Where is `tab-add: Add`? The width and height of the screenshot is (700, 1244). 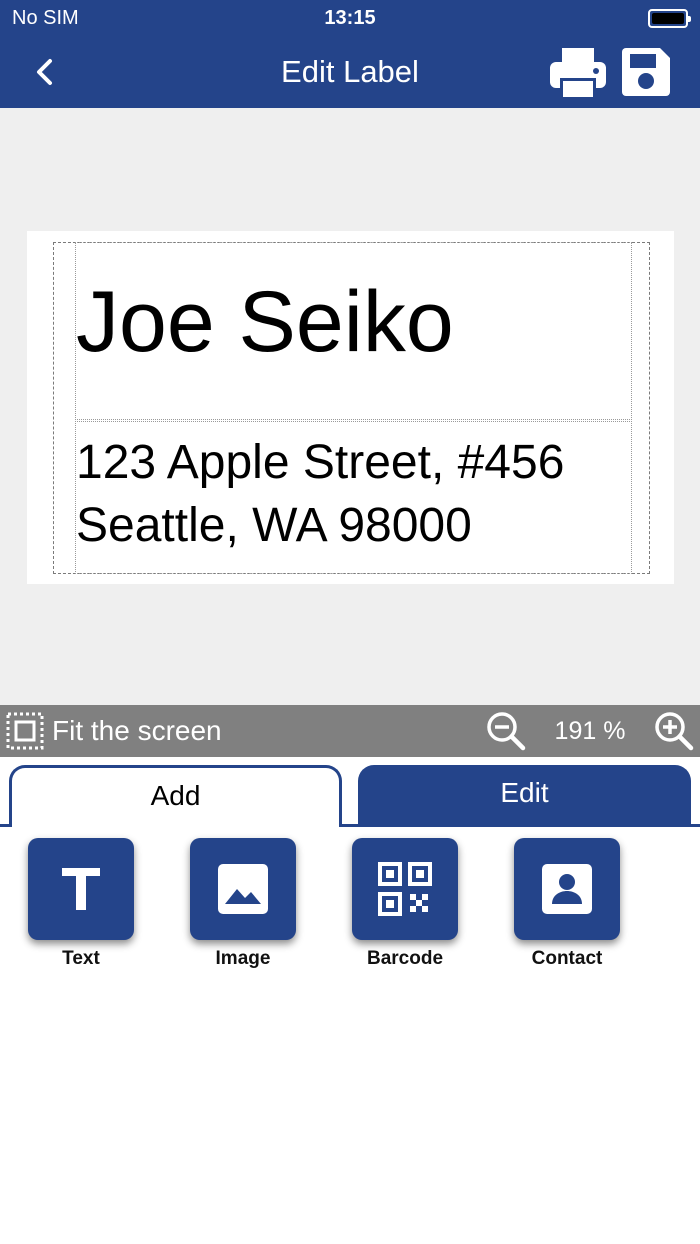
tab-add: Add is located at coordinates (175, 796).